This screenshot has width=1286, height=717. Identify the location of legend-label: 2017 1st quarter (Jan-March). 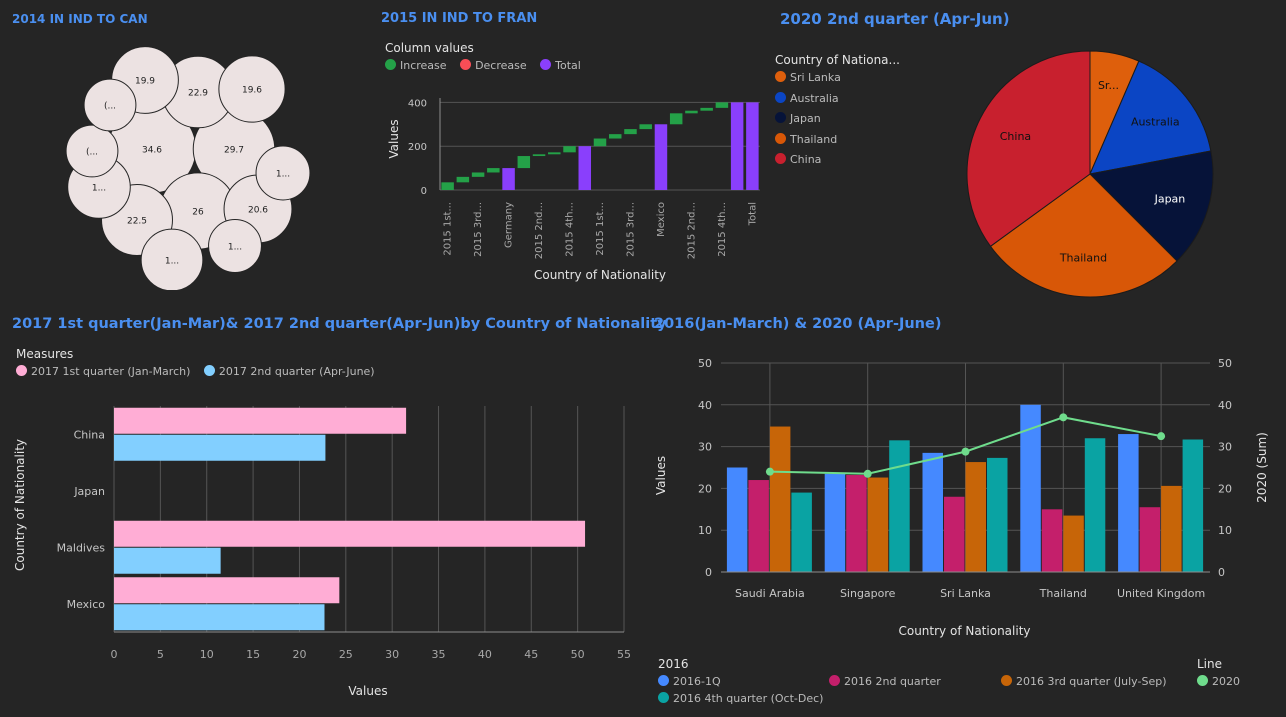
(111, 371).